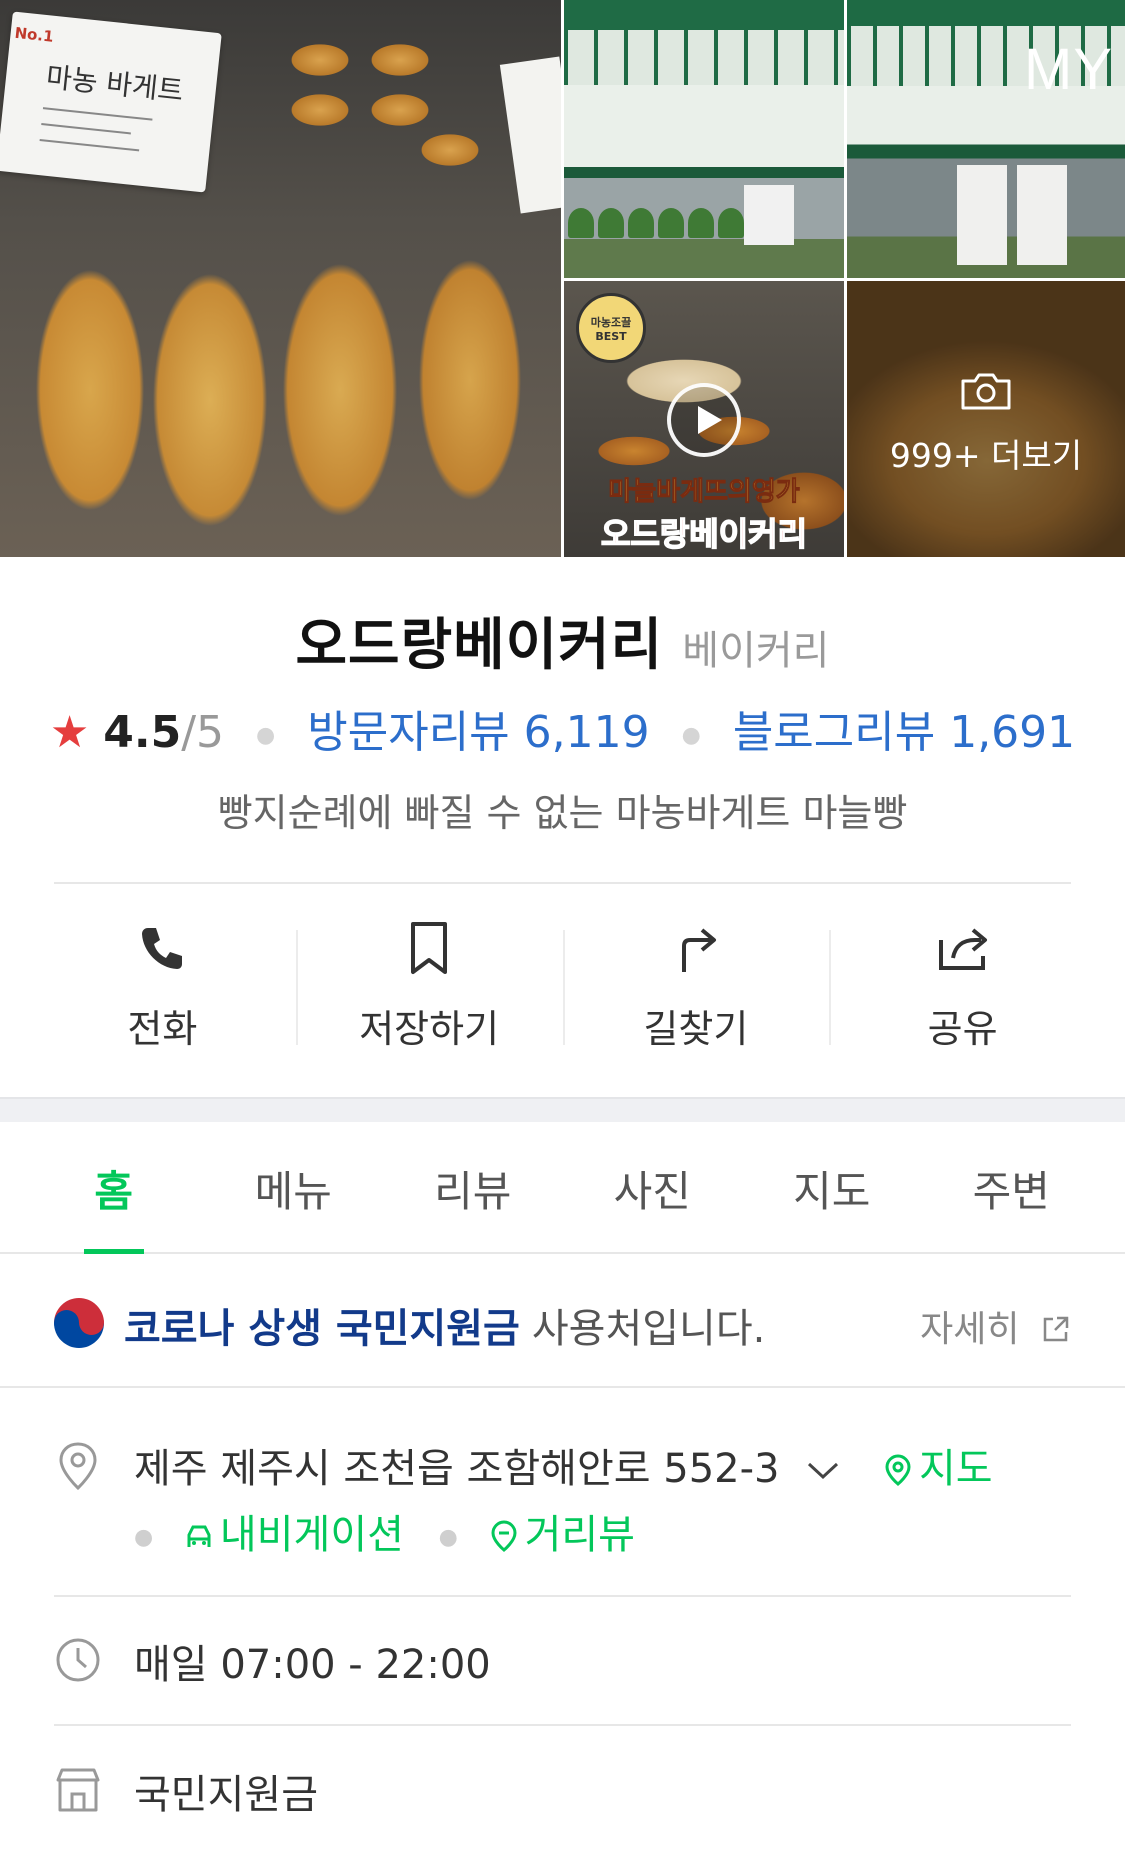  I want to click on tag-rank: No.1, so click(34, 34).